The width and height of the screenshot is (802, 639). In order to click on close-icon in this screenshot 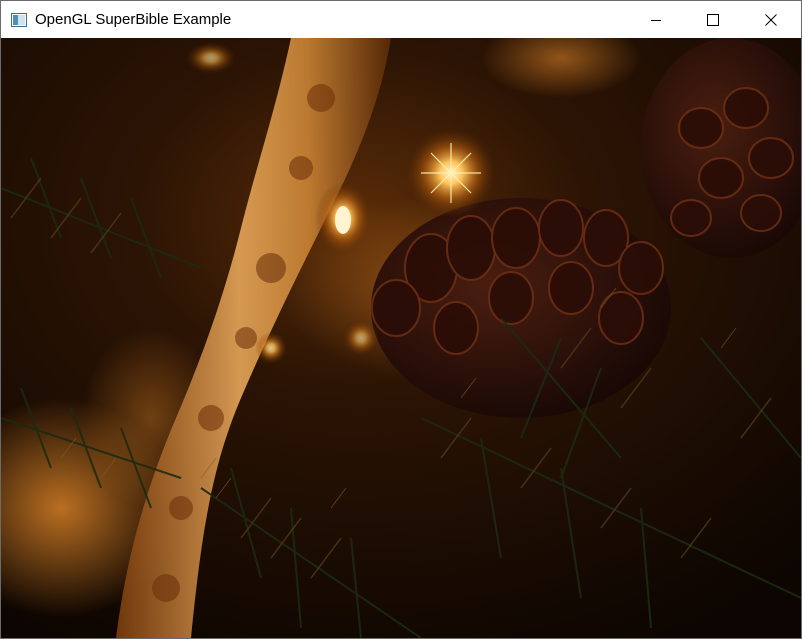, I will do `click(771, 19)`.